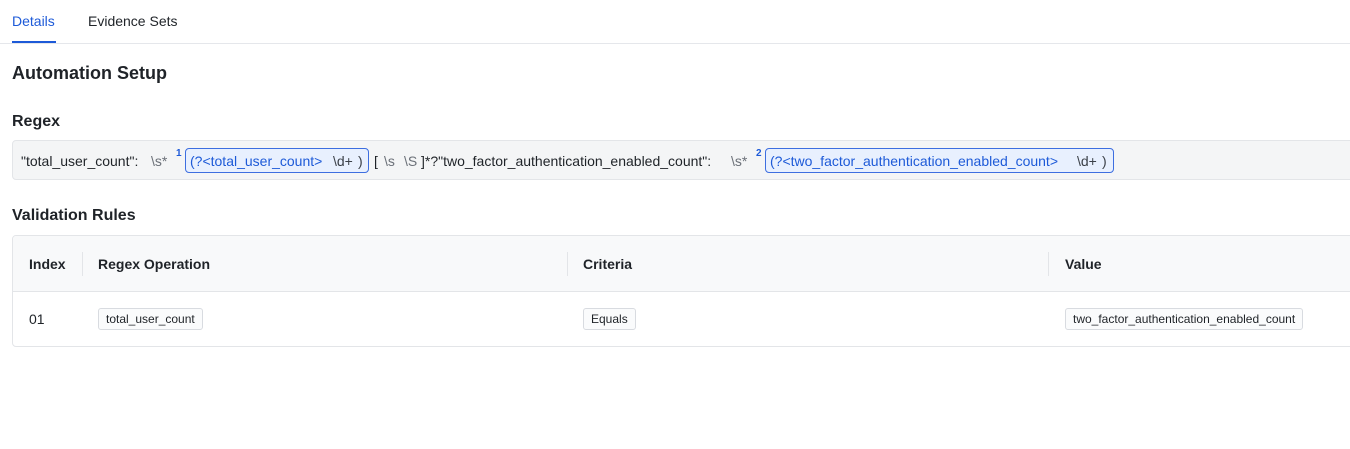 This screenshot has height=449, width=1350. Describe the element at coordinates (1184, 319) in the screenshot. I see `value-chip: two_factor_authentication_enabled_count` at that location.